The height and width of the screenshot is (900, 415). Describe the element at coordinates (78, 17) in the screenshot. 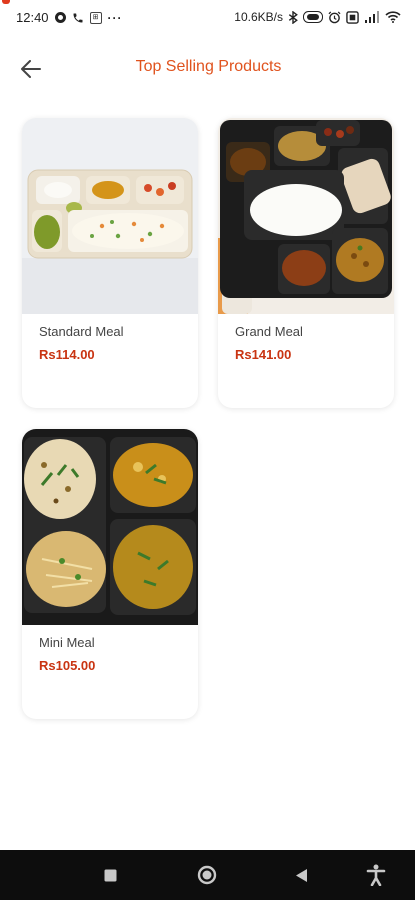

I see `phone-icon` at that location.